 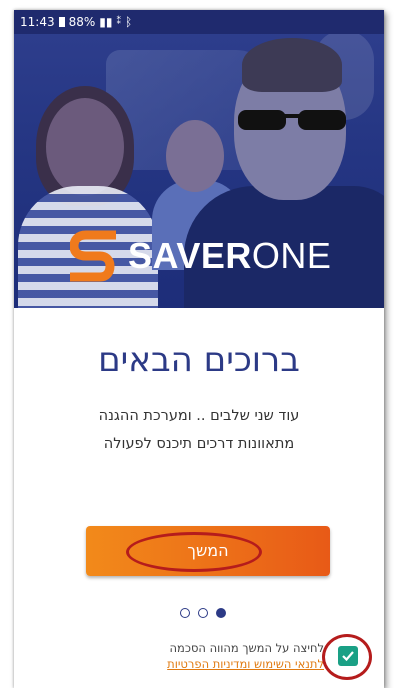 I want to click on consent-checkbox, so click(x=348, y=656).